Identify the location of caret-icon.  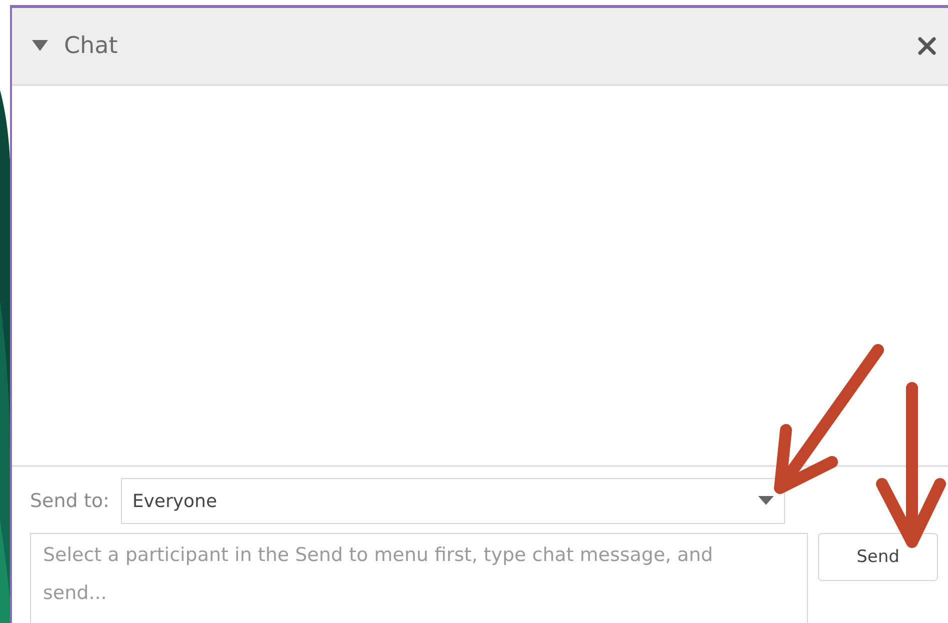
(40, 46).